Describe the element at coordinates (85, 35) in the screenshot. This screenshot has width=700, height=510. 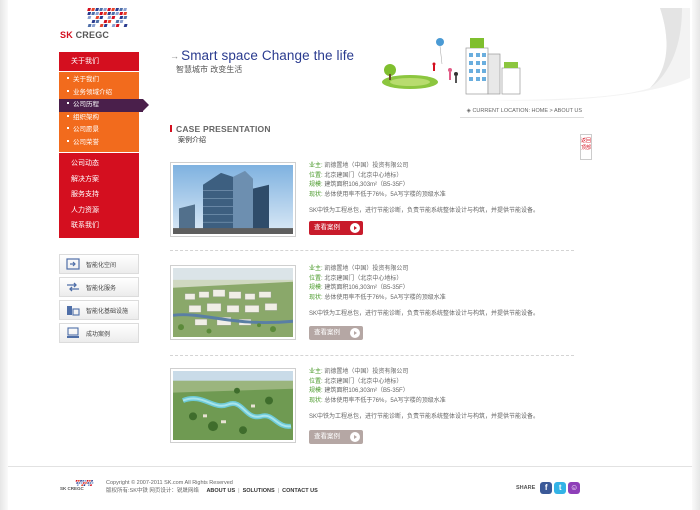
I see `logo-text: SK CREGC` at that location.